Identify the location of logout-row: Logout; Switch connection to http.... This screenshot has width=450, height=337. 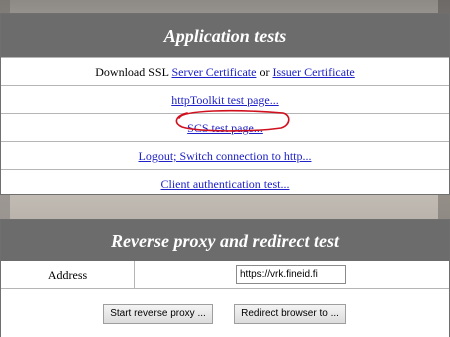
(225, 155).